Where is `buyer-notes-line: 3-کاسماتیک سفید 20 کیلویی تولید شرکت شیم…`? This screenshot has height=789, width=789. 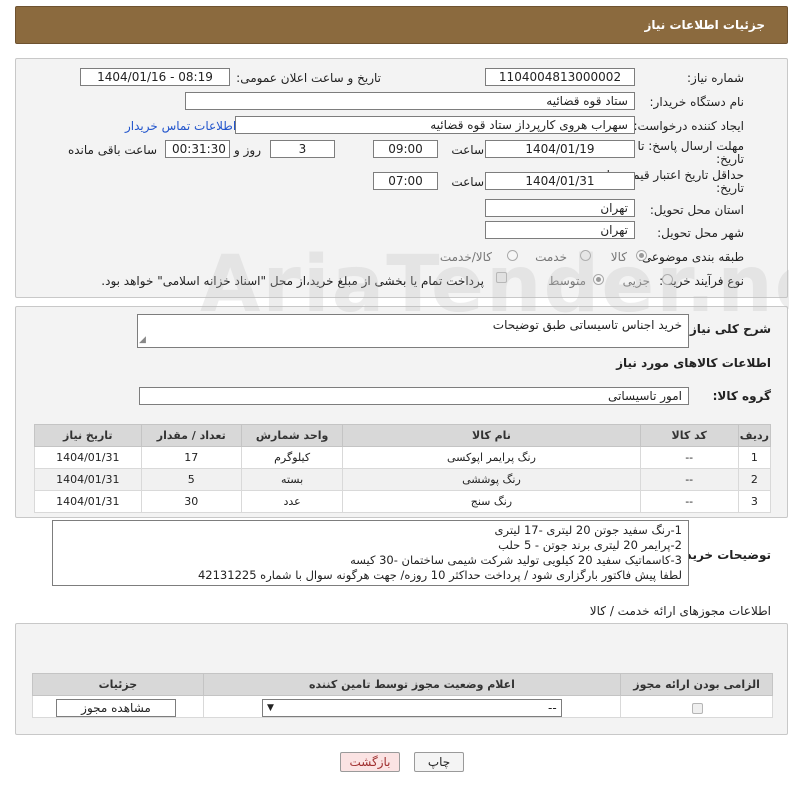
buyer-notes-line: 3-کاسماتیک سفید 20 کیلویی تولید شرکت شیم… is located at coordinates (516, 560).